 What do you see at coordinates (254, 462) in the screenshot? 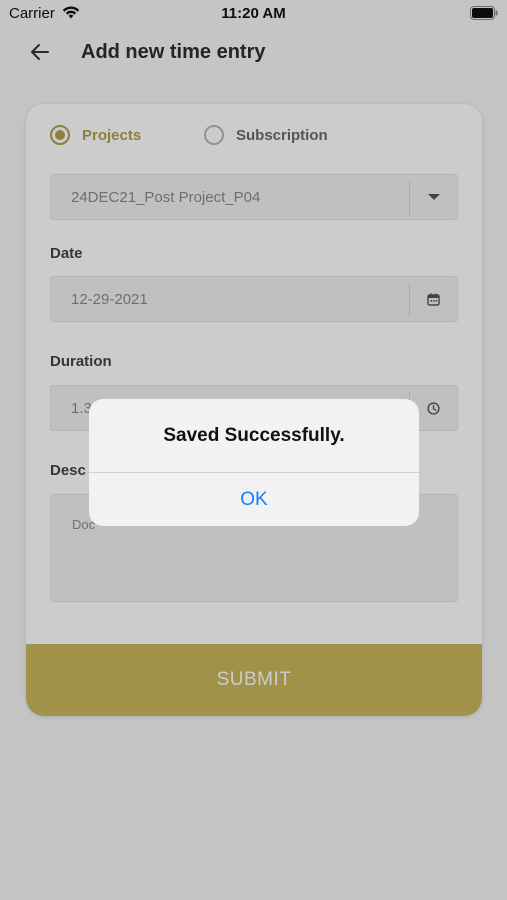
I see `saved-alert-dialog: Saved Successfully. OK` at bounding box center [254, 462].